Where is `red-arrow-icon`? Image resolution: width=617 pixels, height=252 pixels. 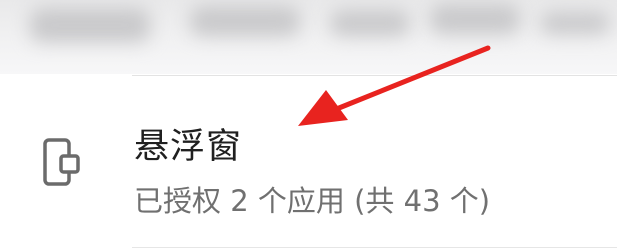
red-arrow-icon is located at coordinates (394, 85).